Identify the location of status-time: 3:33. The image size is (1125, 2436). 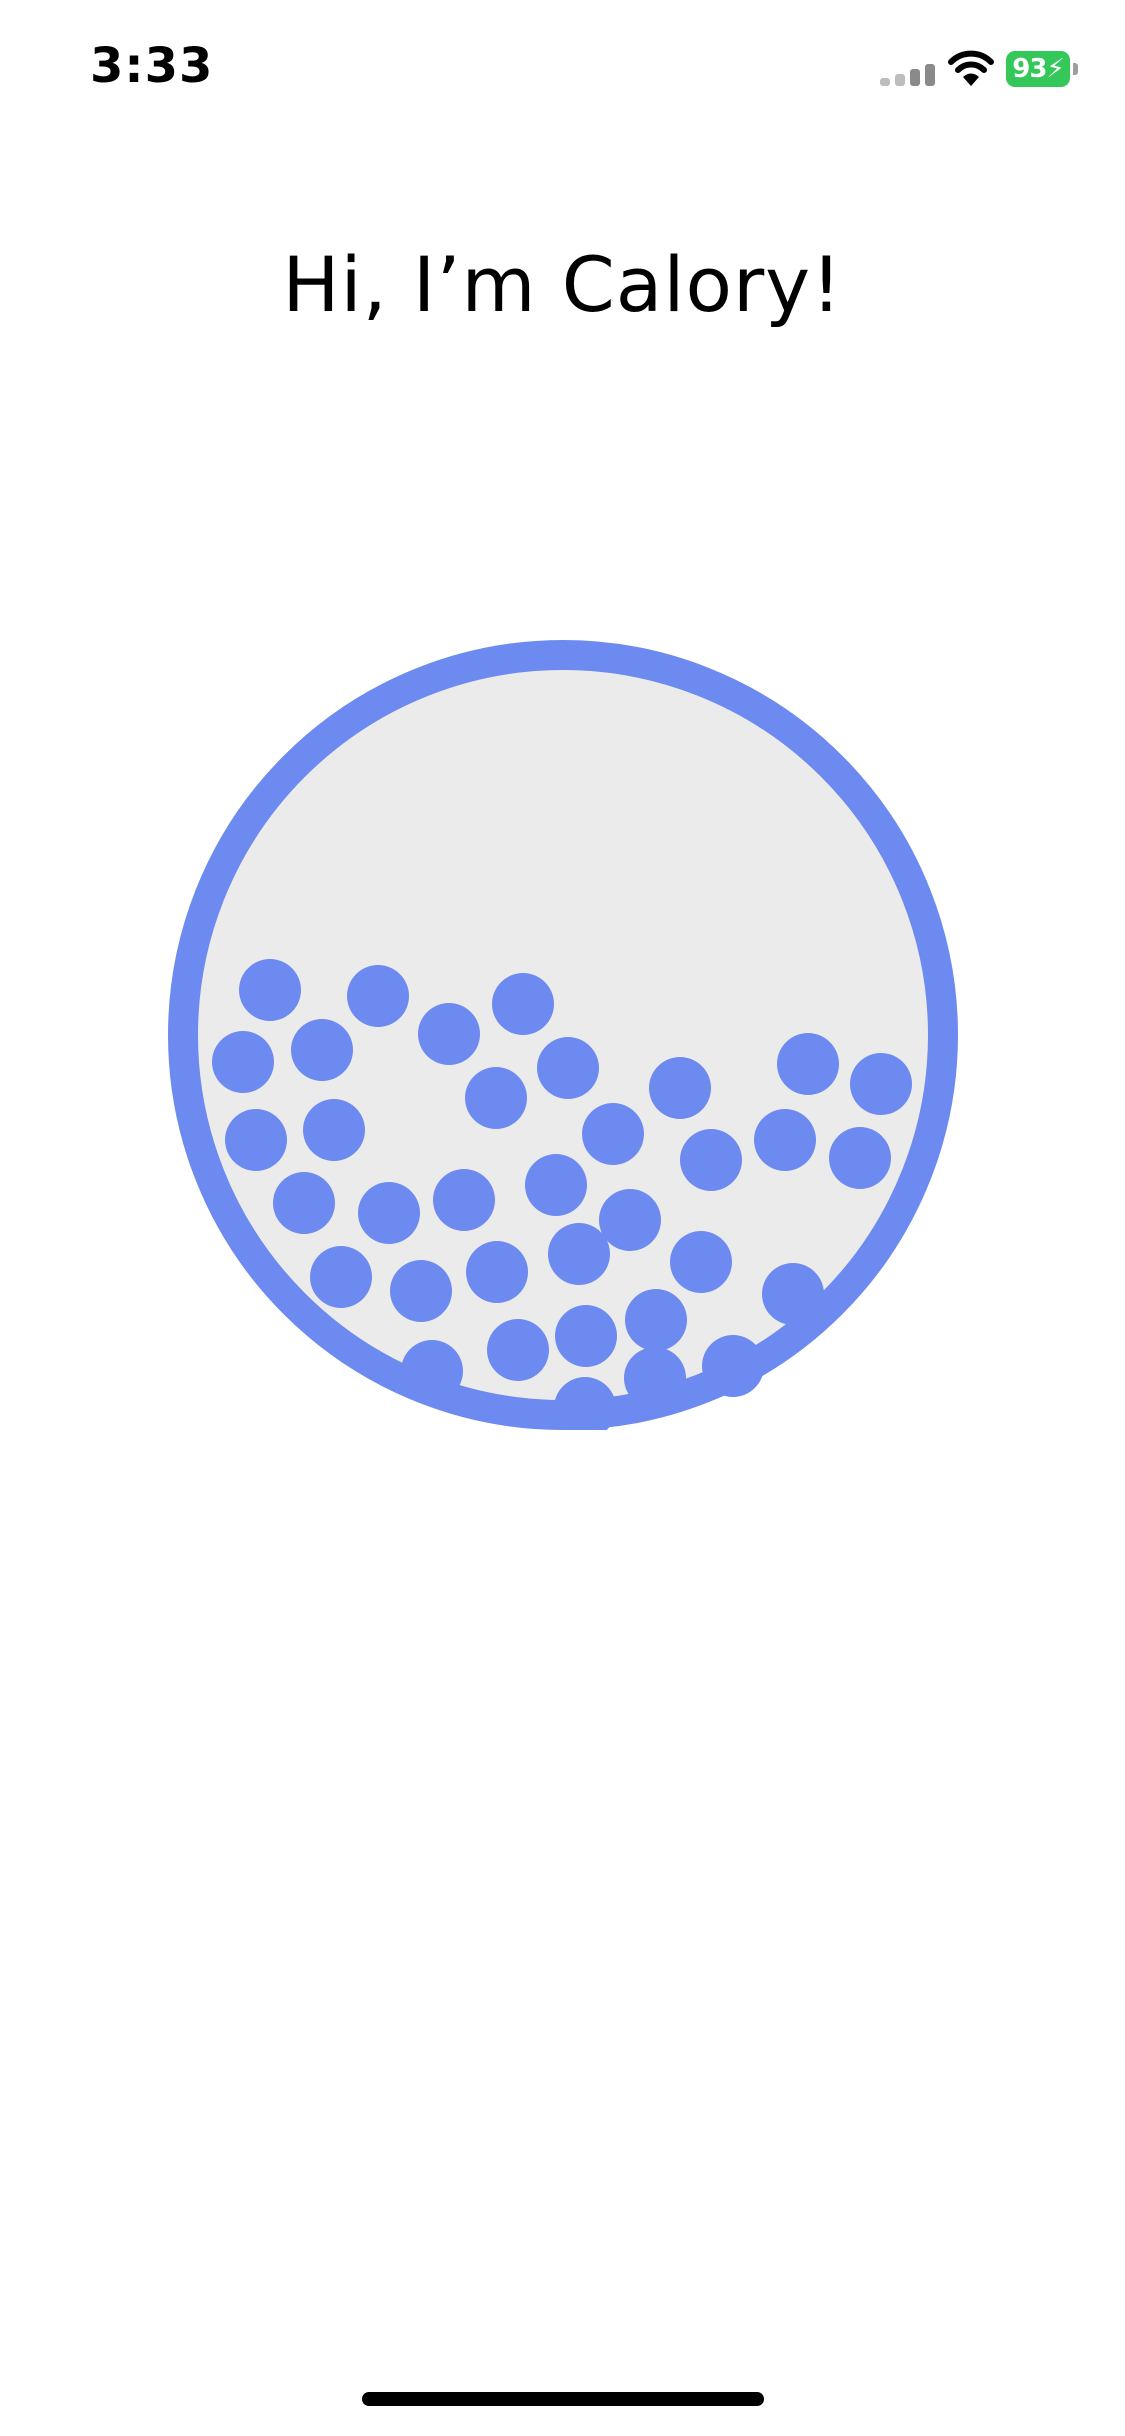
(152, 66).